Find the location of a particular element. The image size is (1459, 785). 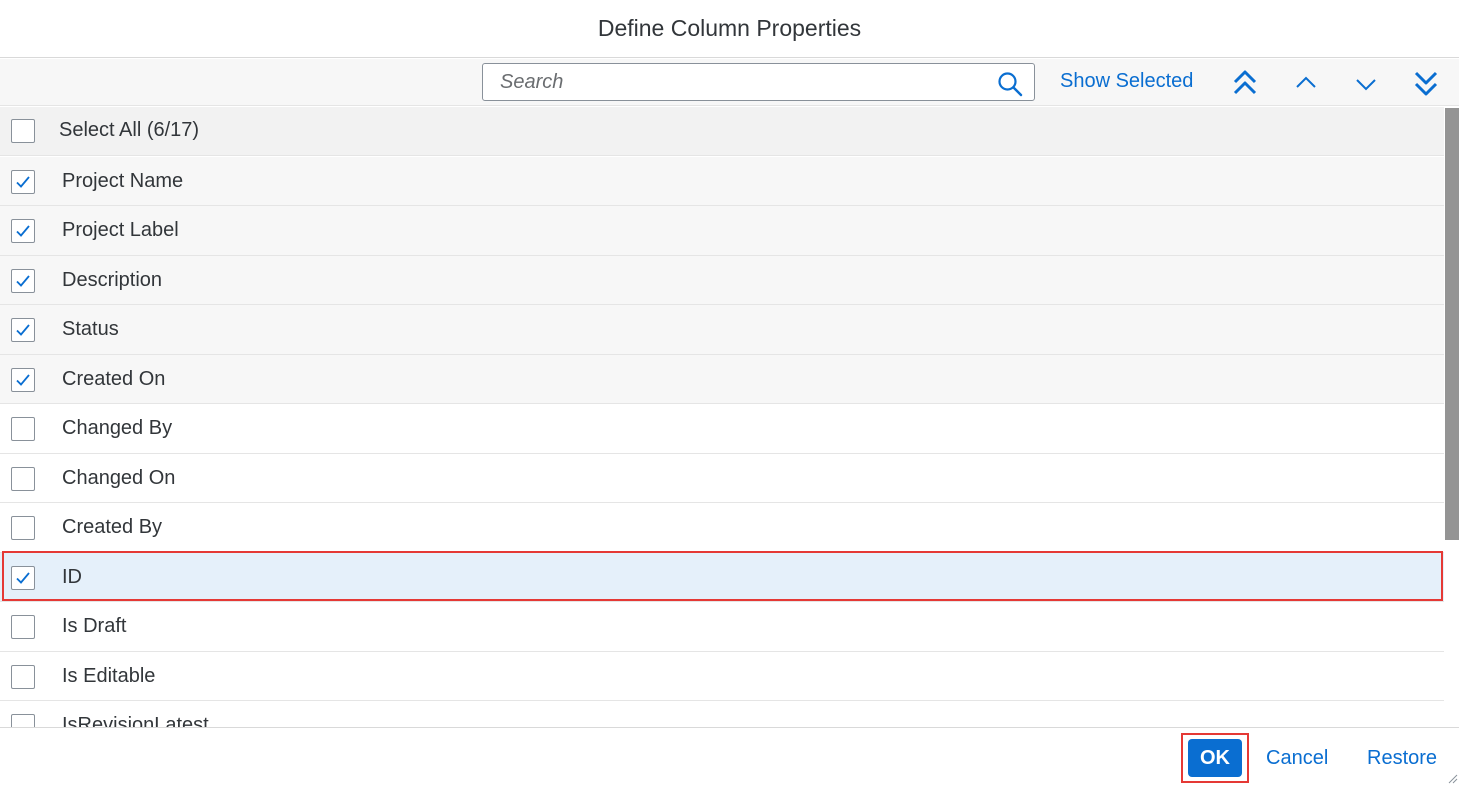

list-item: Is Editable is located at coordinates (722, 676).